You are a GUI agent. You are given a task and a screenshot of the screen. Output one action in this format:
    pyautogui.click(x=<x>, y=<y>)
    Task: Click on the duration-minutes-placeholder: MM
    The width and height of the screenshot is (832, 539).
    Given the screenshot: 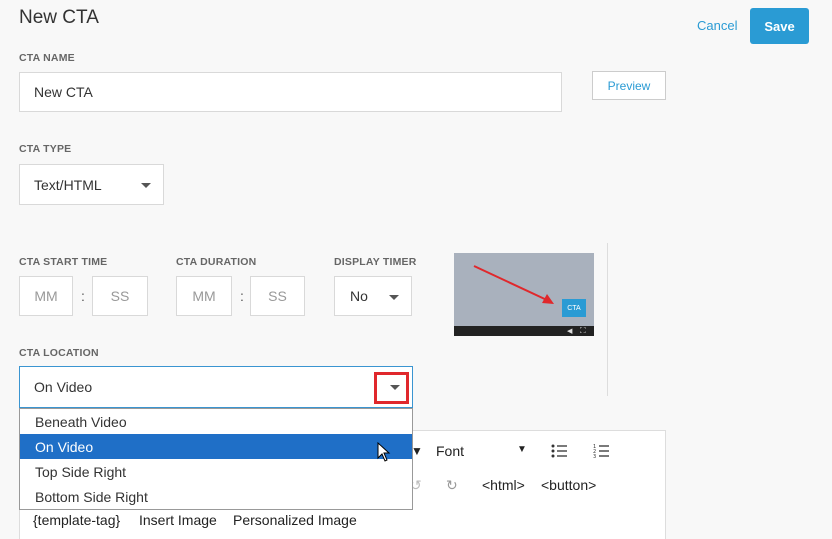 What is the action you would take?
    pyautogui.click(x=204, y=296)
    